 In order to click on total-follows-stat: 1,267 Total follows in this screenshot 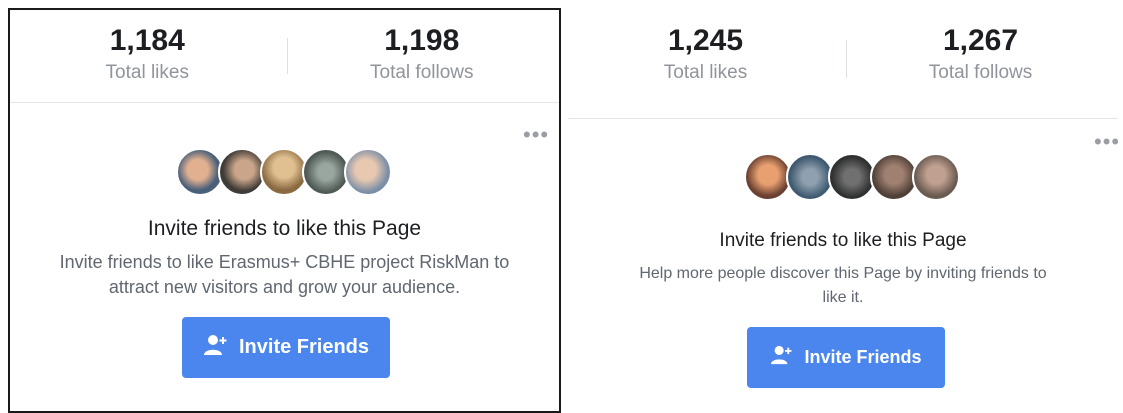, I will do `click(980, 55)`.